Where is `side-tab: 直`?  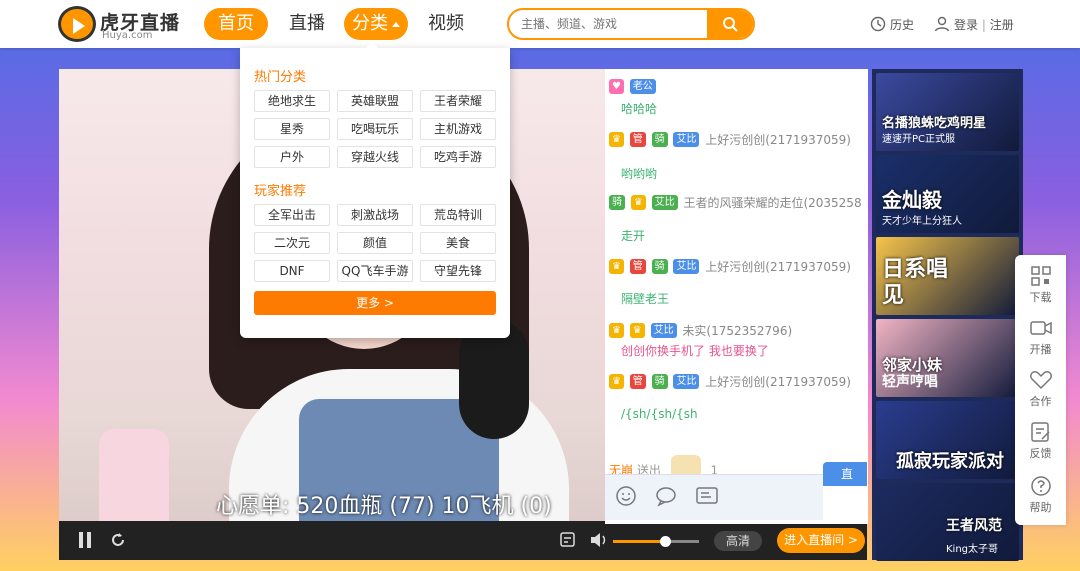
side-tab: 直 is located at coordinates (845, 474).